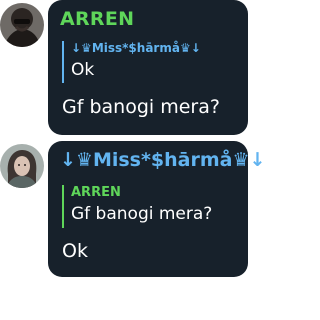 This screenshot has height=320, width=320. I want to click on reply-text: Ok, so click(83, 70).